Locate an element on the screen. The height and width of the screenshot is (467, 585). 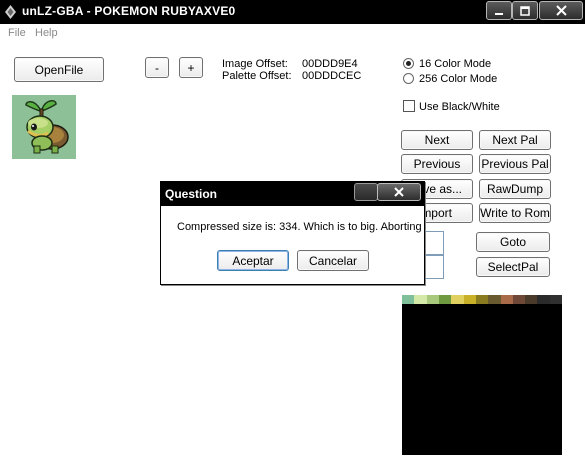
color16-label: 16 Color Mode is located at coordinates (455, 64).